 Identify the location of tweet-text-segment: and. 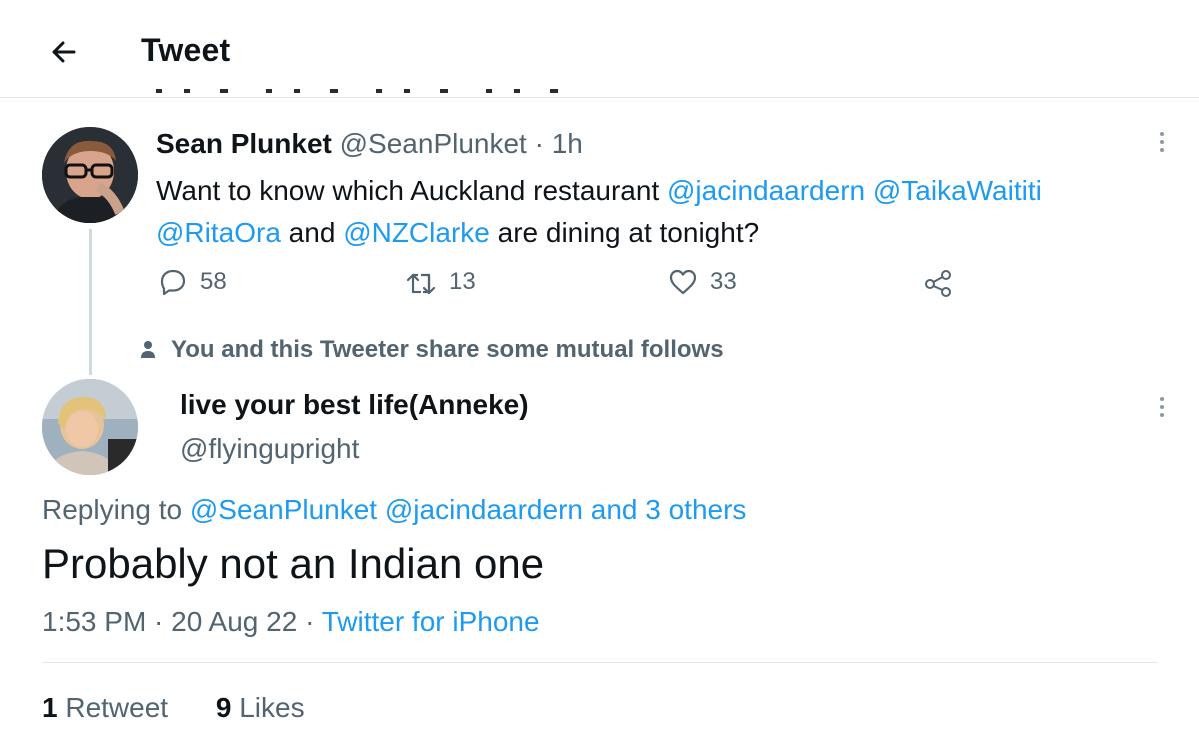
(312, 232).